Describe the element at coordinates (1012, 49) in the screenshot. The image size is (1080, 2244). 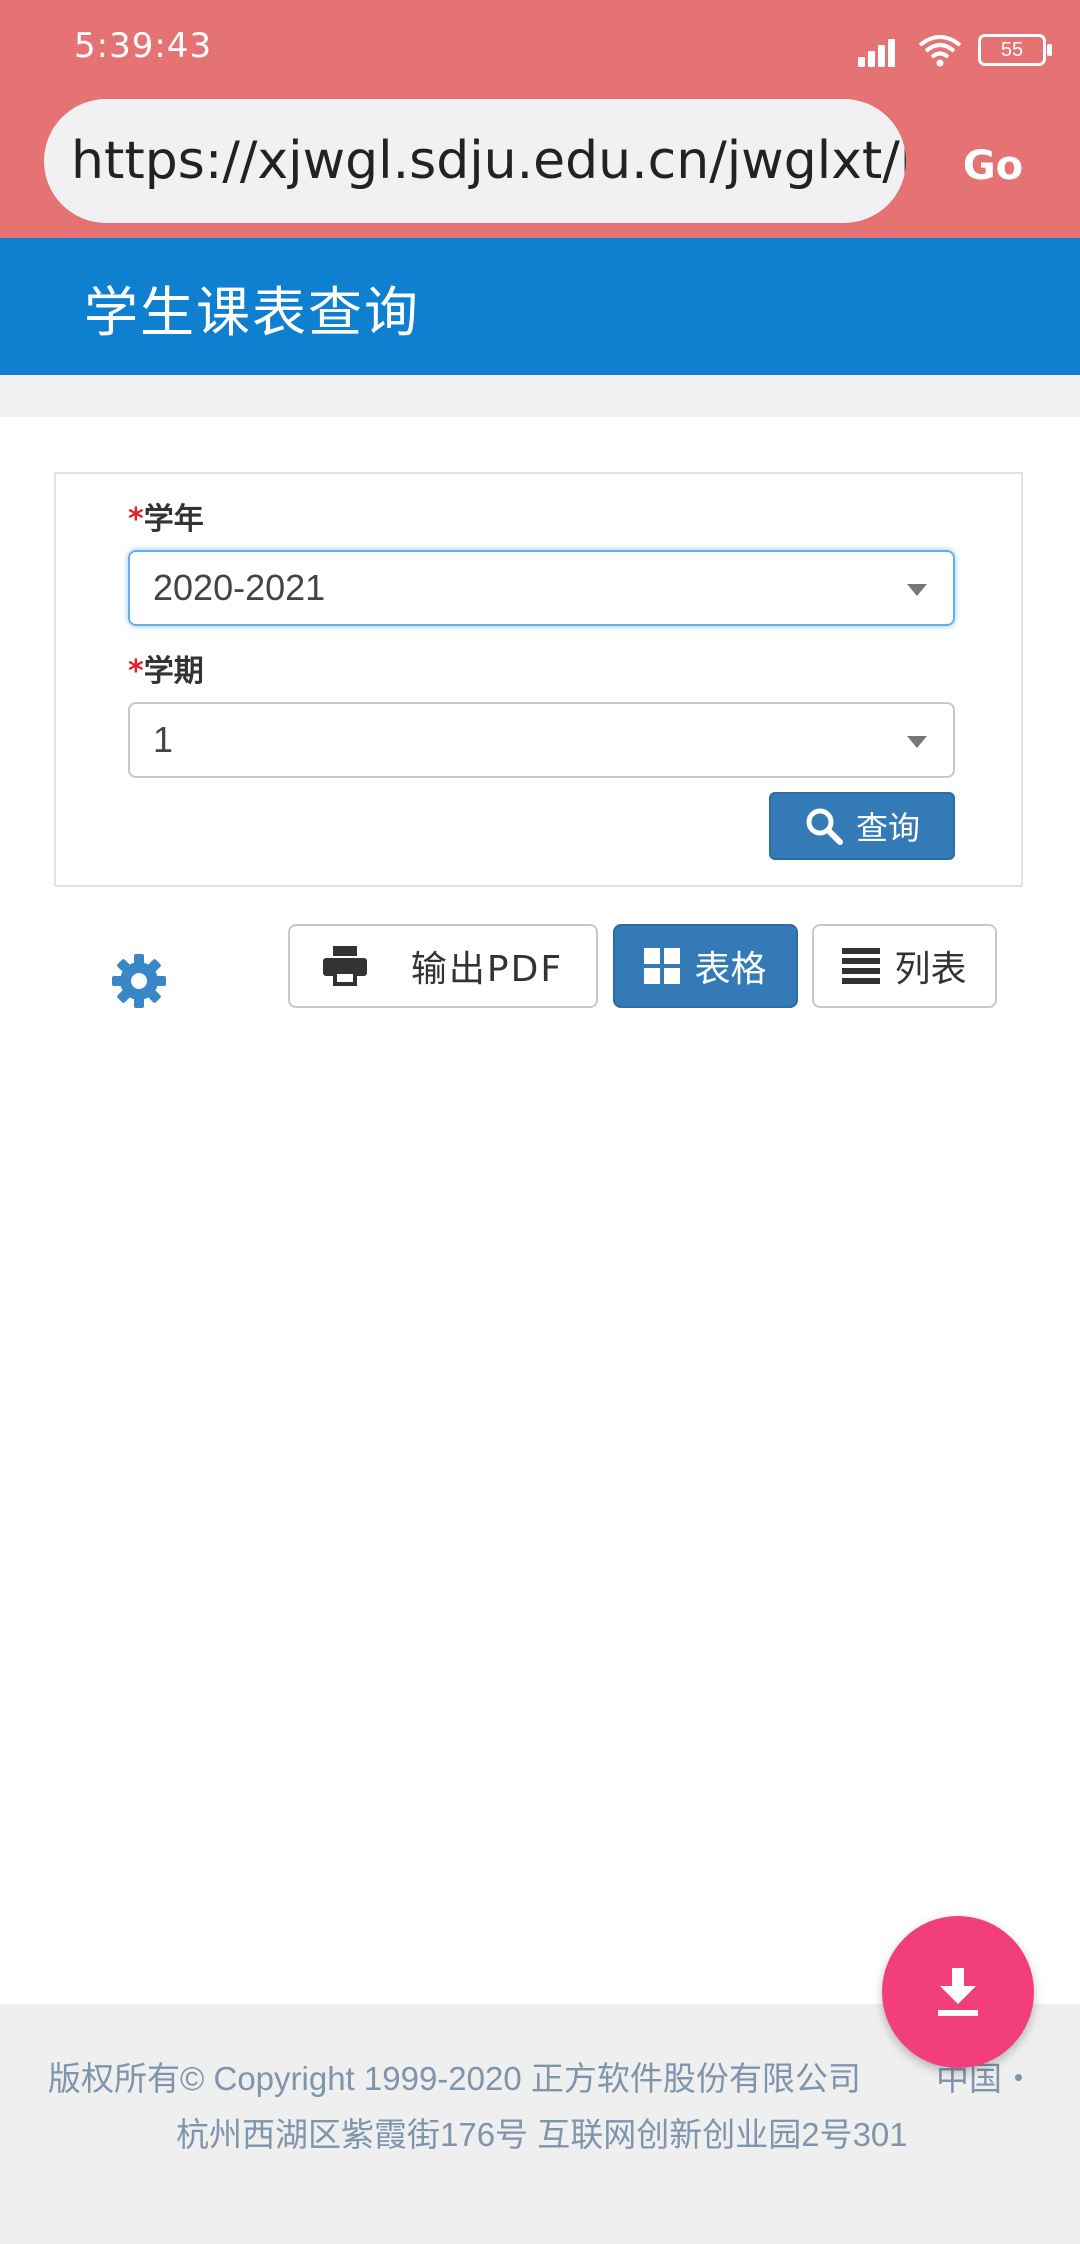
I see `battery-level: 55` at that location.